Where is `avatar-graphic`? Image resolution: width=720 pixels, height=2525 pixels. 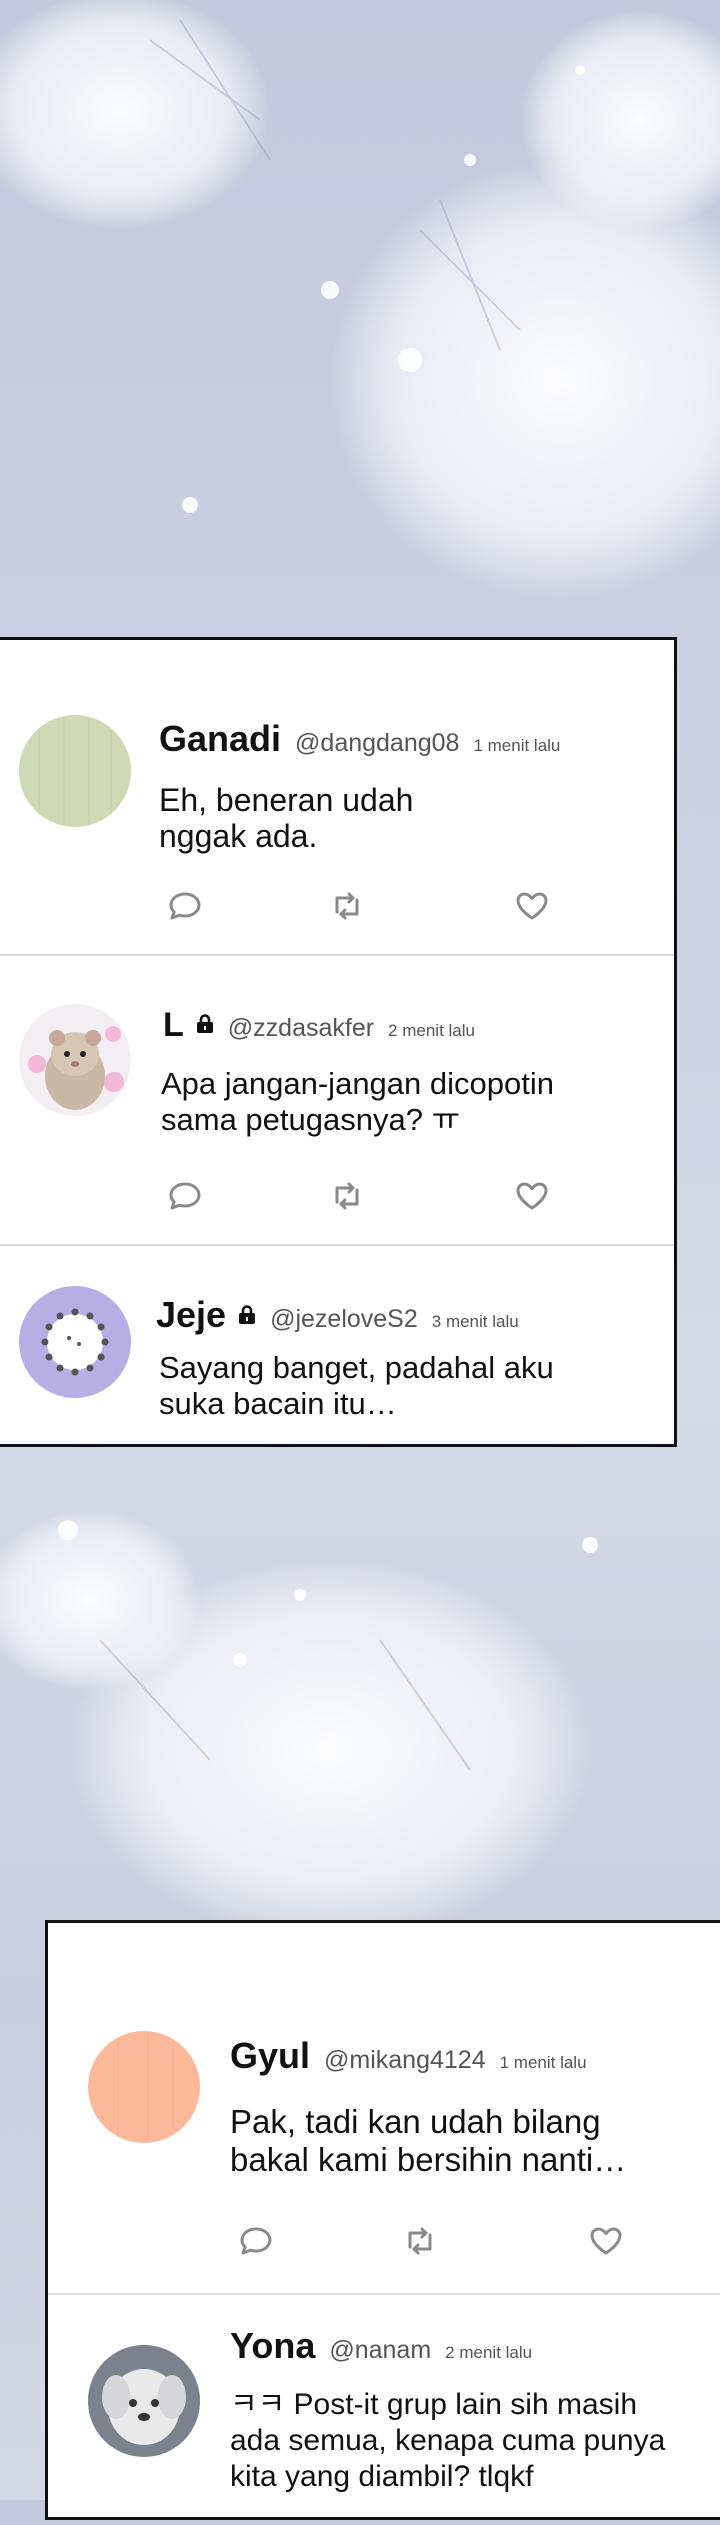 avatar-graphic is located at coordinates (75, 1342).